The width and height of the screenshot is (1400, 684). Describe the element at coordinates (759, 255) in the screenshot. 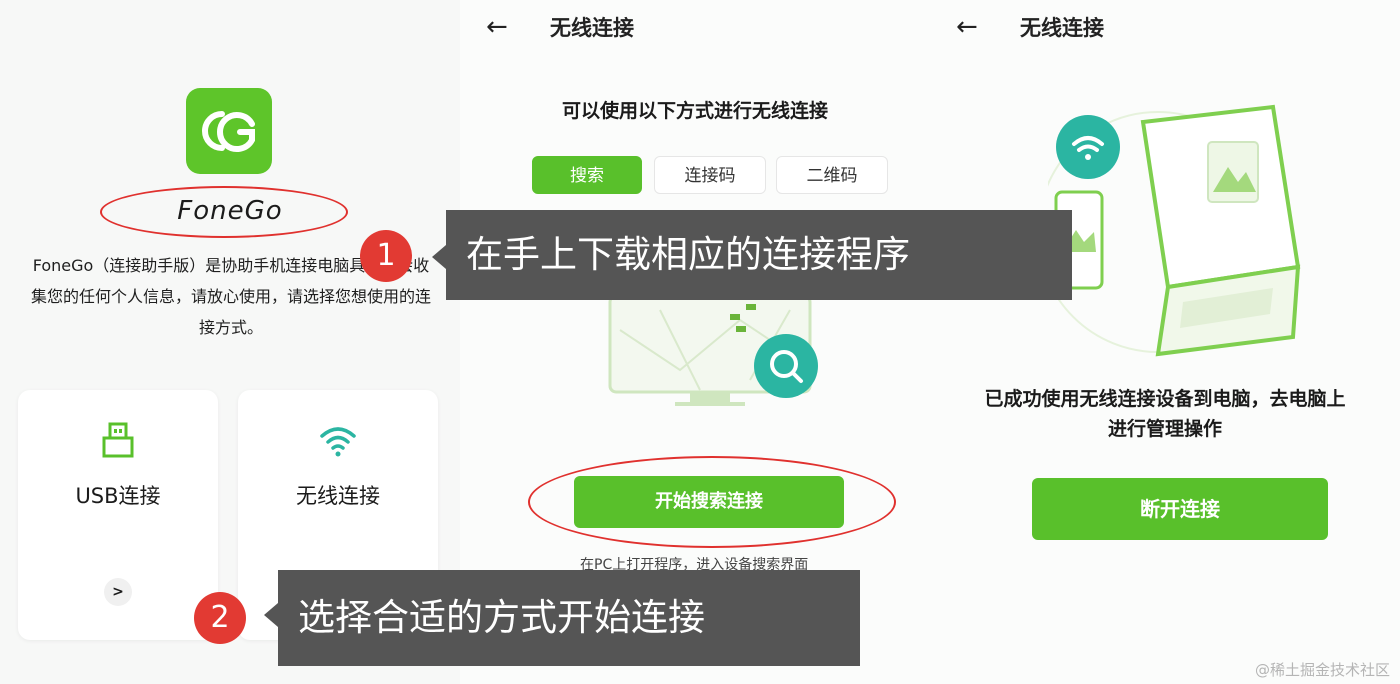

I see `callout-1: 在手上下载相应的连接程序` at that location.